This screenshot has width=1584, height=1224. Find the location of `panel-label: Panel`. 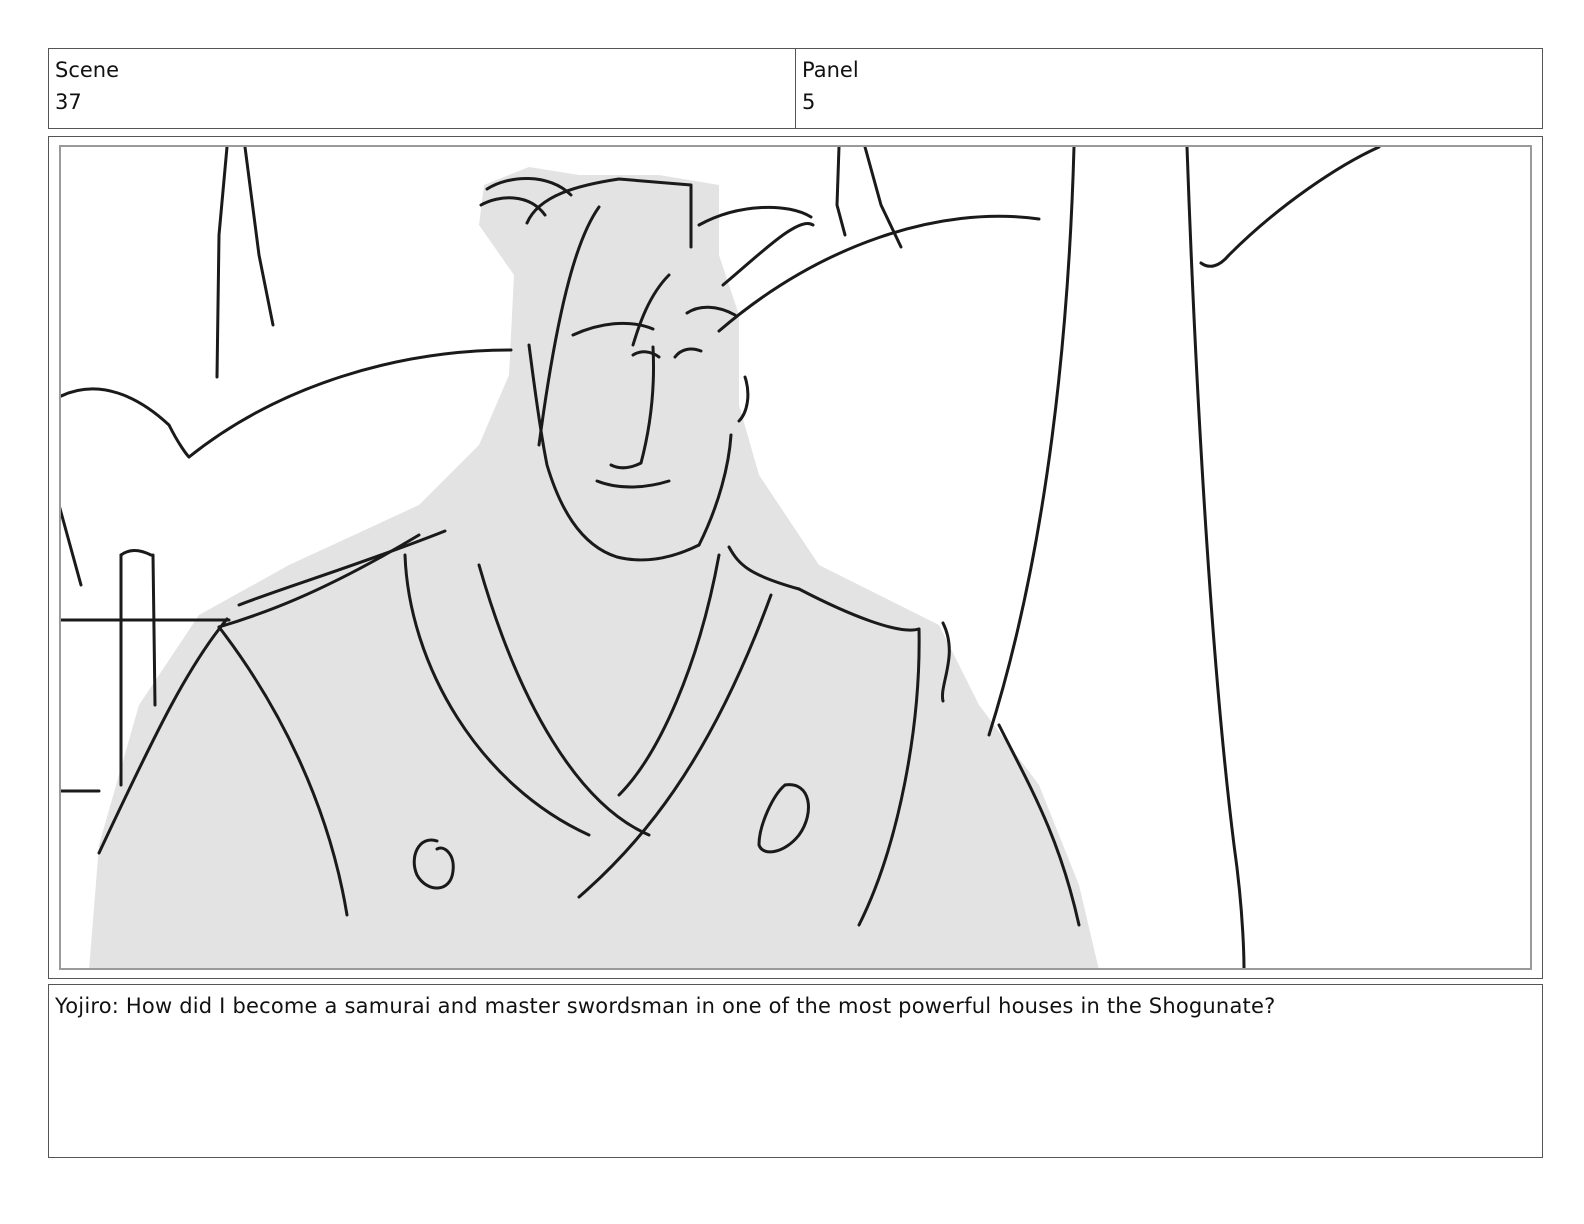

panel-label: Panel is located at coordinates (830, 70).